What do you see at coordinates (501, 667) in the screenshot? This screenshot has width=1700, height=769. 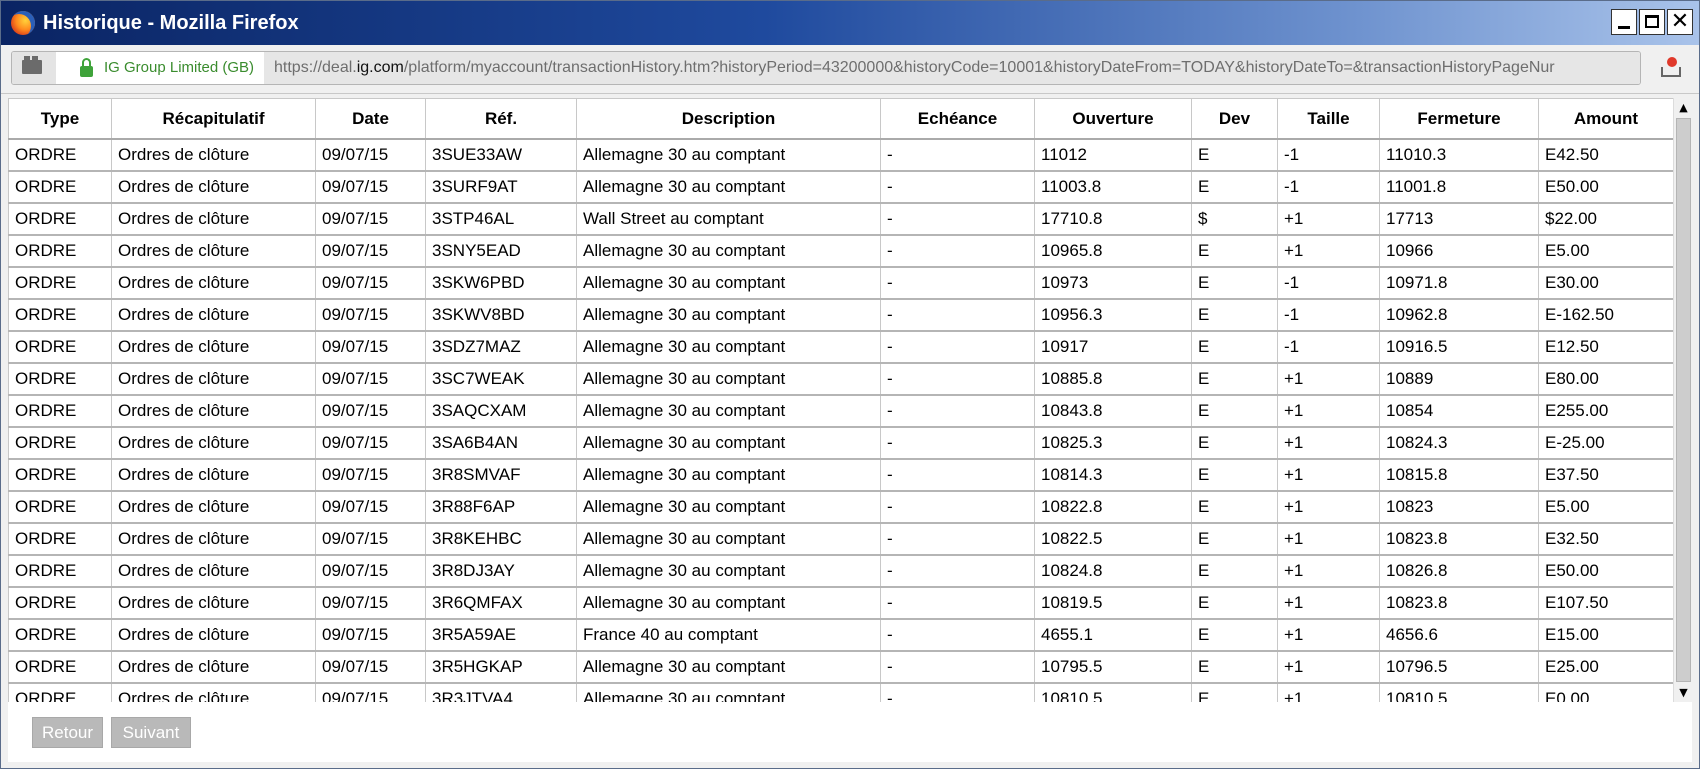 I see `cell-ref: 3R5HGKAP` at bounding box center [501, 667].